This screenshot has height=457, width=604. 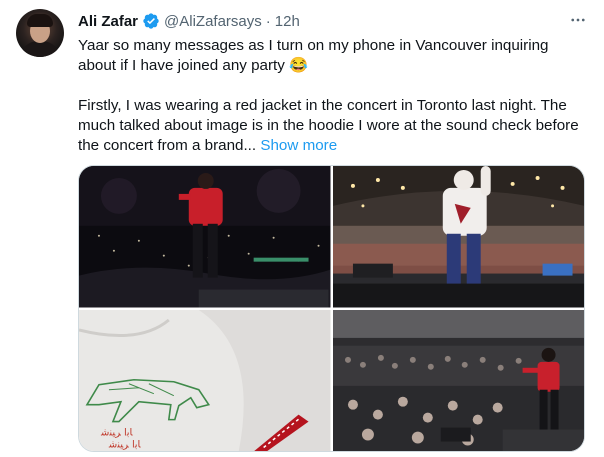 I want to click on media-photo-arena-crowd, so click(x=458, y=380).